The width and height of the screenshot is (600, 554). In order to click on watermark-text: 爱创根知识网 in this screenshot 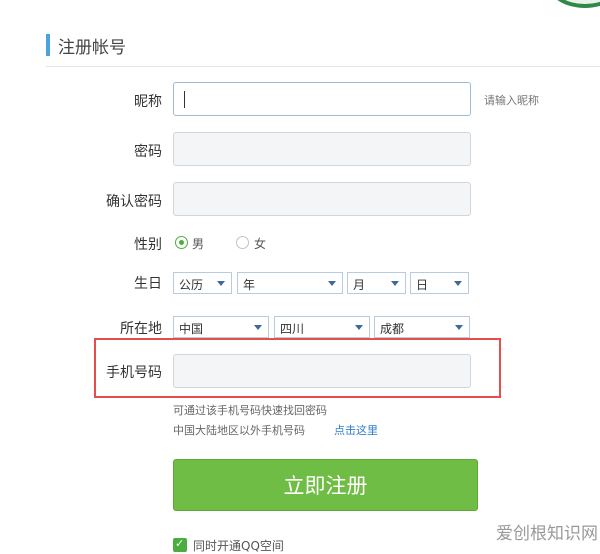, I will do `click(547, 534)`.